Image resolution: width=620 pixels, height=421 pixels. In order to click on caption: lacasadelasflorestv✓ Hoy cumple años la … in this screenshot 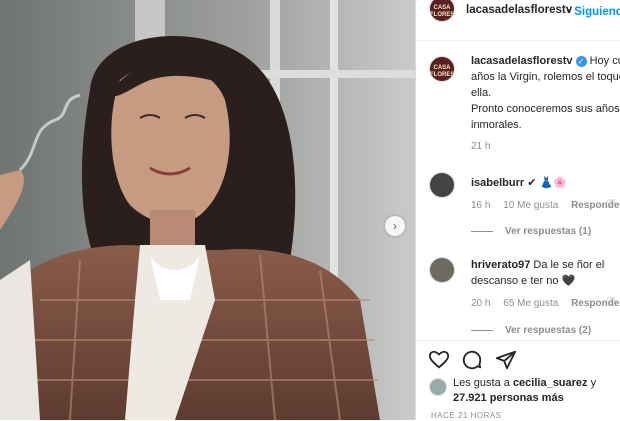, I will do `click(545, 93)`.